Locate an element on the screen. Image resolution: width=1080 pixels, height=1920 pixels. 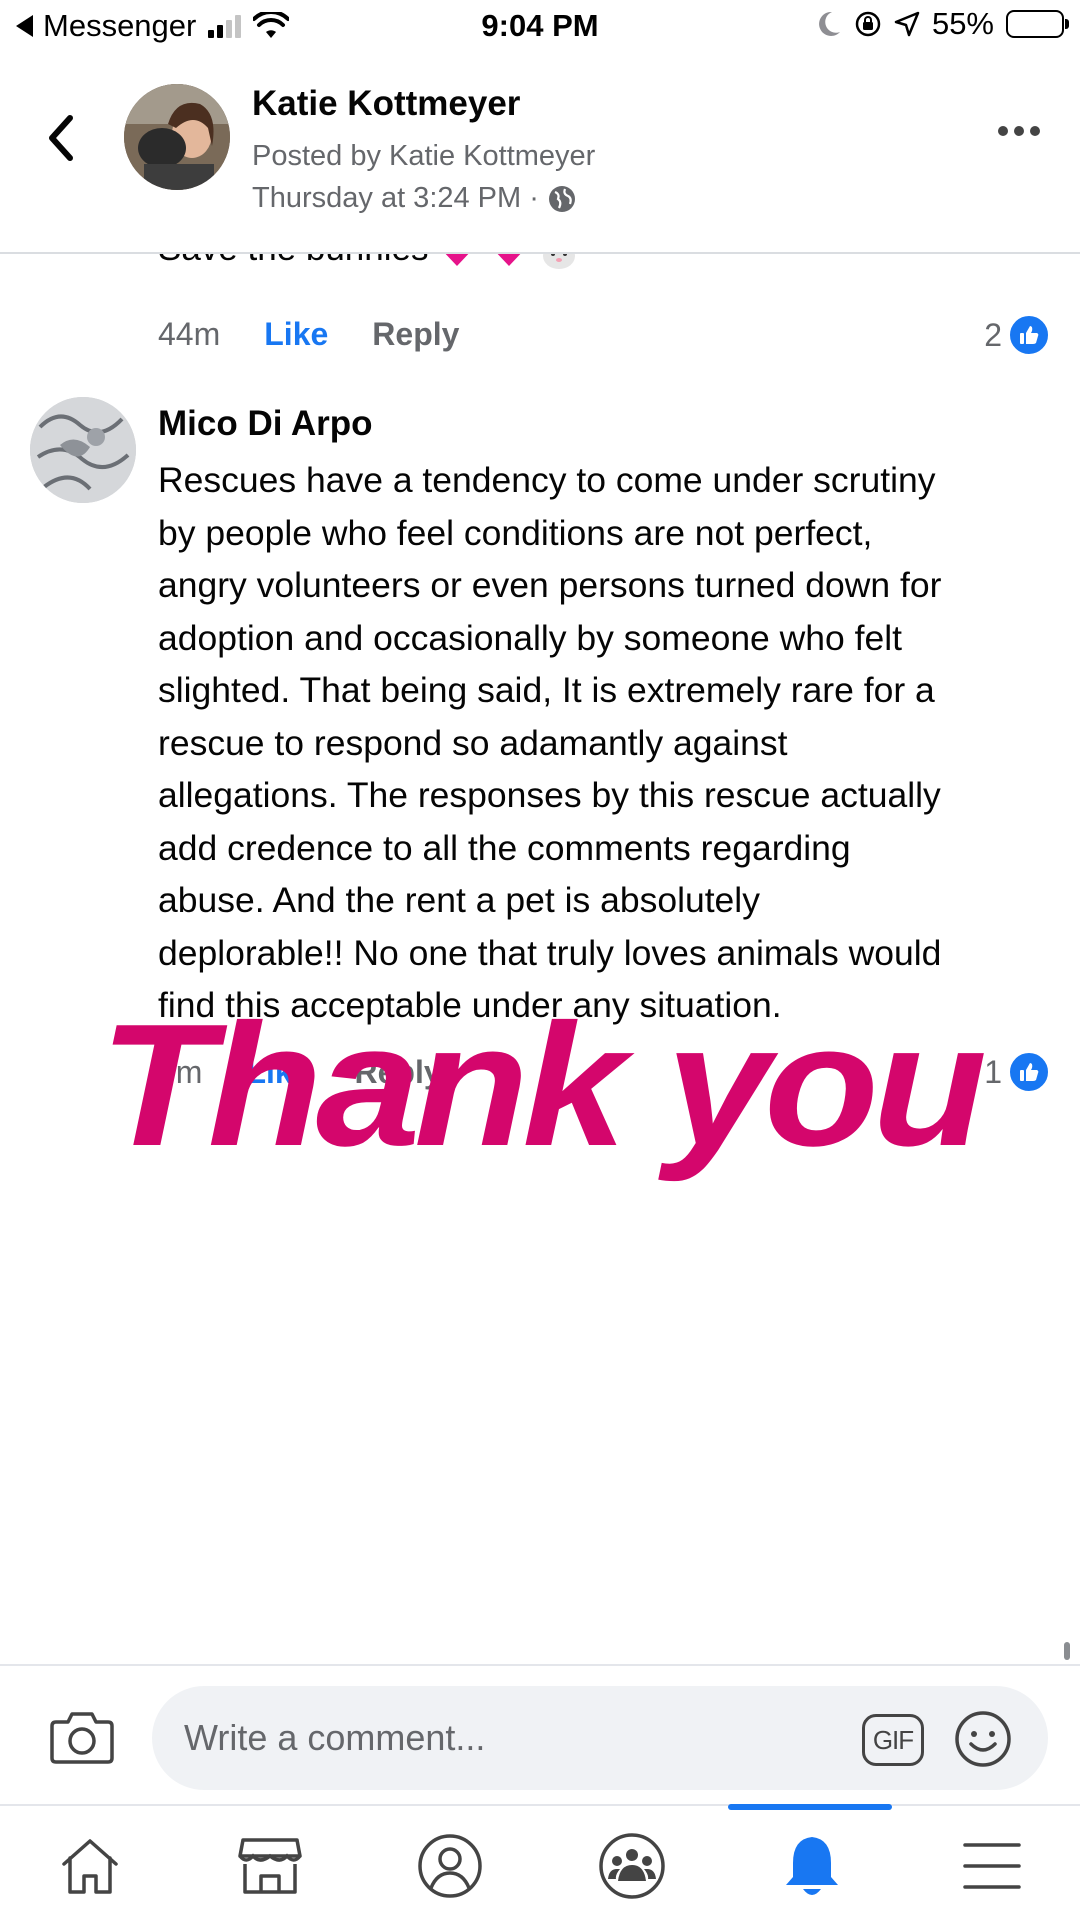
reply-button: Reply is located at coordinates (415, 334).